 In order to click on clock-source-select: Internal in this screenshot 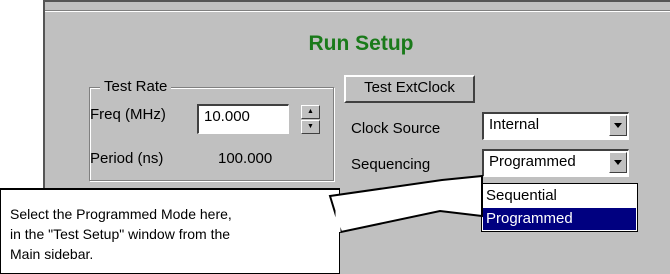, I will do `click(555, 126)`.